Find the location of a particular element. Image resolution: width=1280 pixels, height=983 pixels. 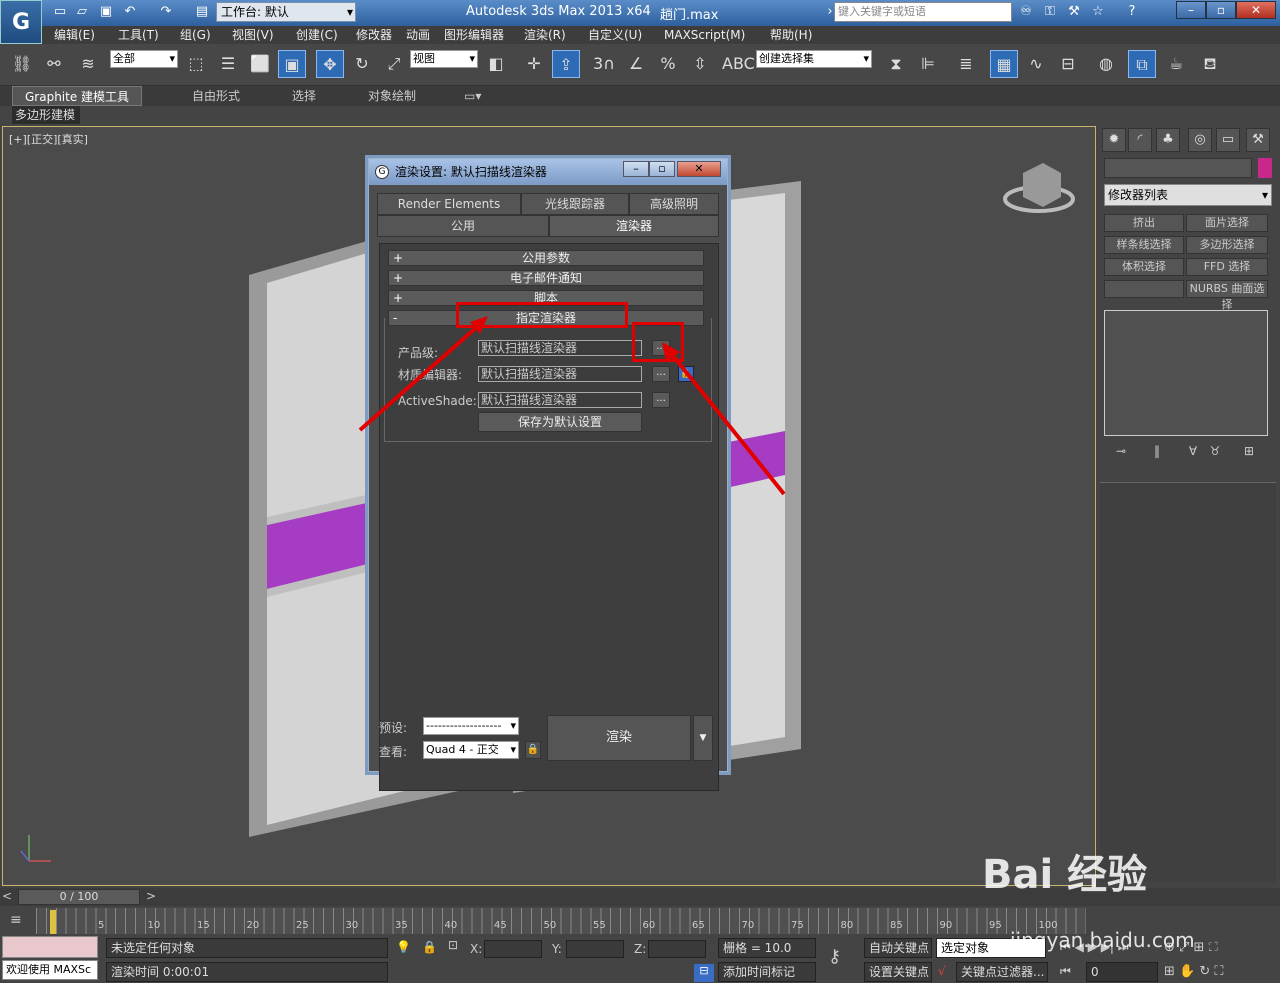

track-bar-tick-label: 60 is located at coordinates (649, 925).